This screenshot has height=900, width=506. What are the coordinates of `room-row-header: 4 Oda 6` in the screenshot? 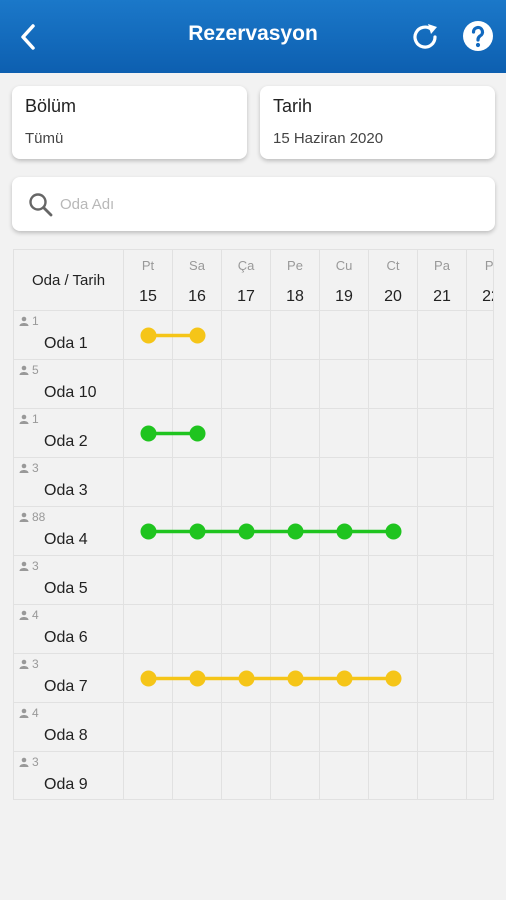 It's located at (69, 629).